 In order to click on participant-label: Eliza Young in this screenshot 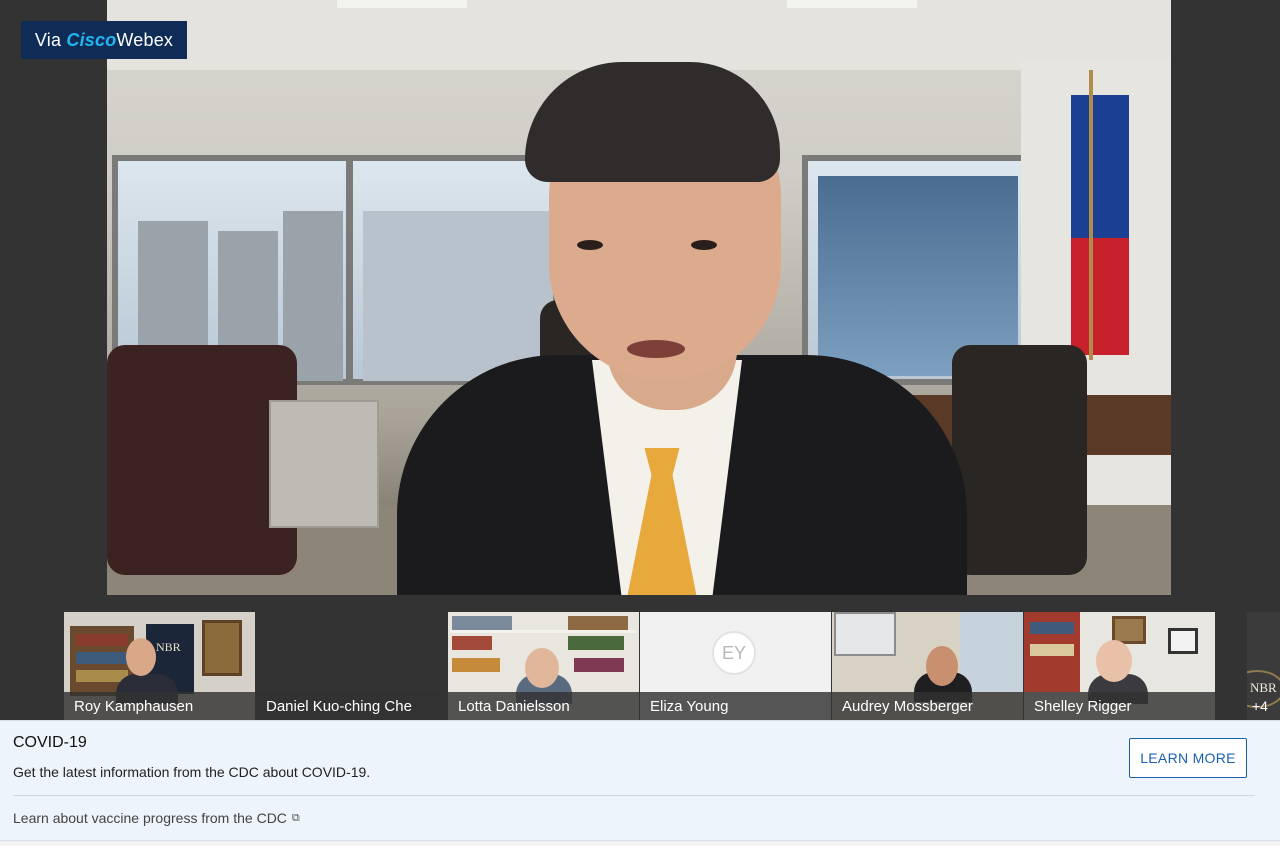, I will do `click(735, 706)`.